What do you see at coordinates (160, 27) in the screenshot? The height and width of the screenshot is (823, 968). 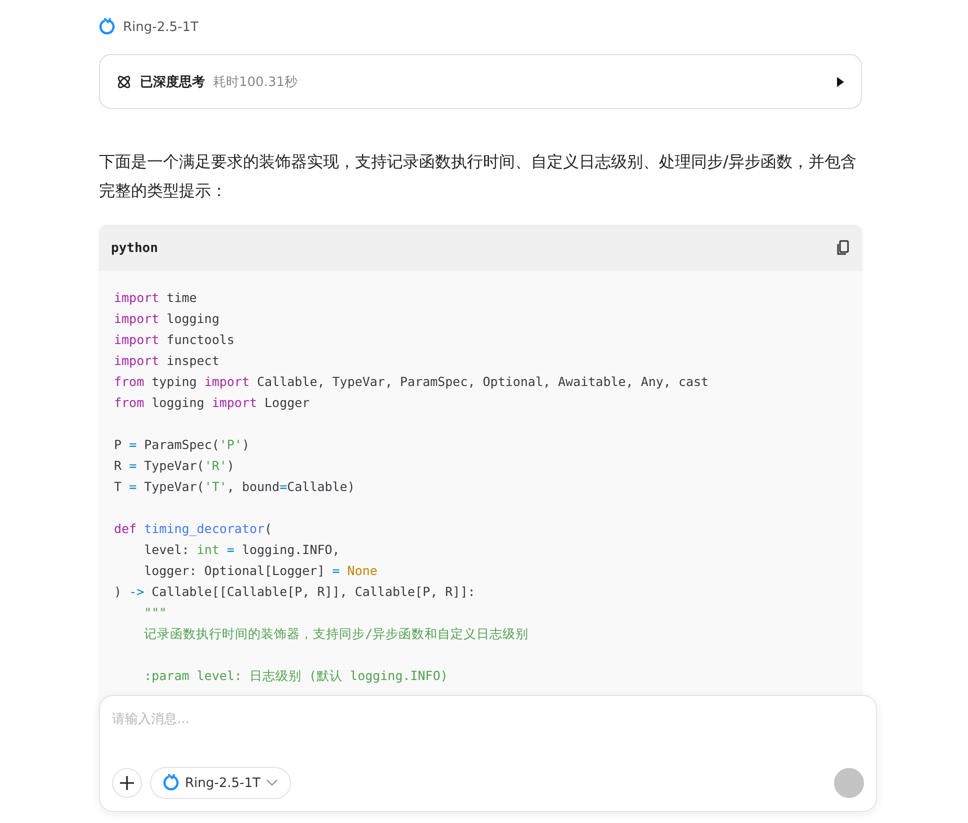 I see `model-name: Ring-2.5-1T` at bounding box center [160, 27].